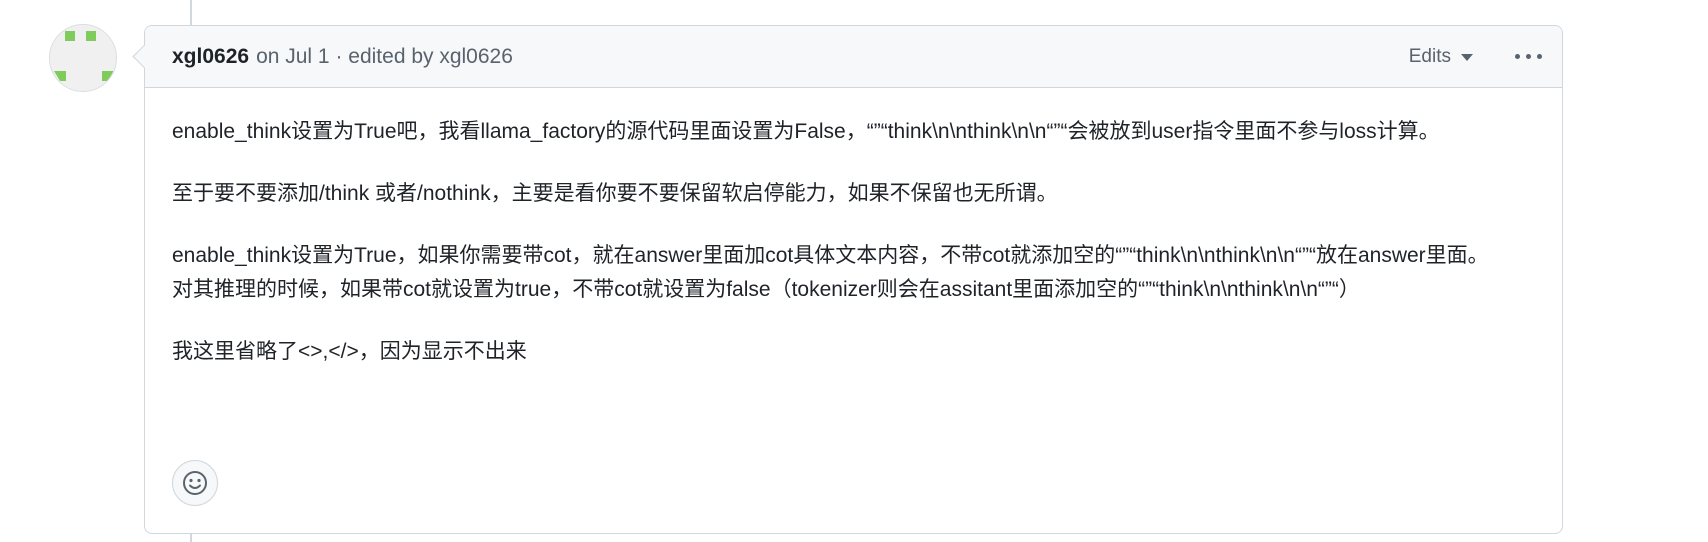 The image size is (1708, 542). I want to click on smiley-icon, so click(195, 483).